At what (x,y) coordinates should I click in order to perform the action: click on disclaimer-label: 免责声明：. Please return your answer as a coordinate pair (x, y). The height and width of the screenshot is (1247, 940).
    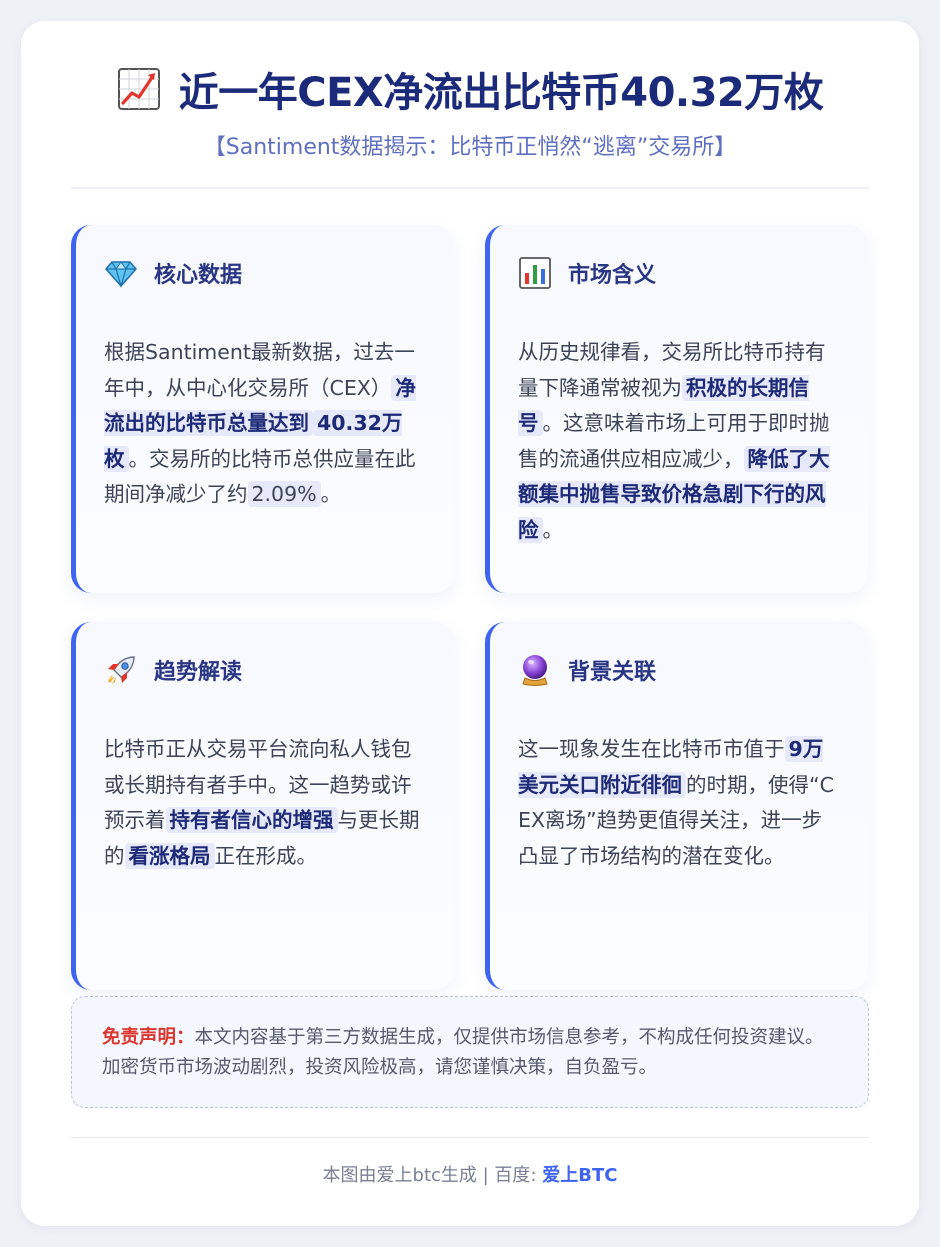
    Looking at the image, I should click on (148, 1037).